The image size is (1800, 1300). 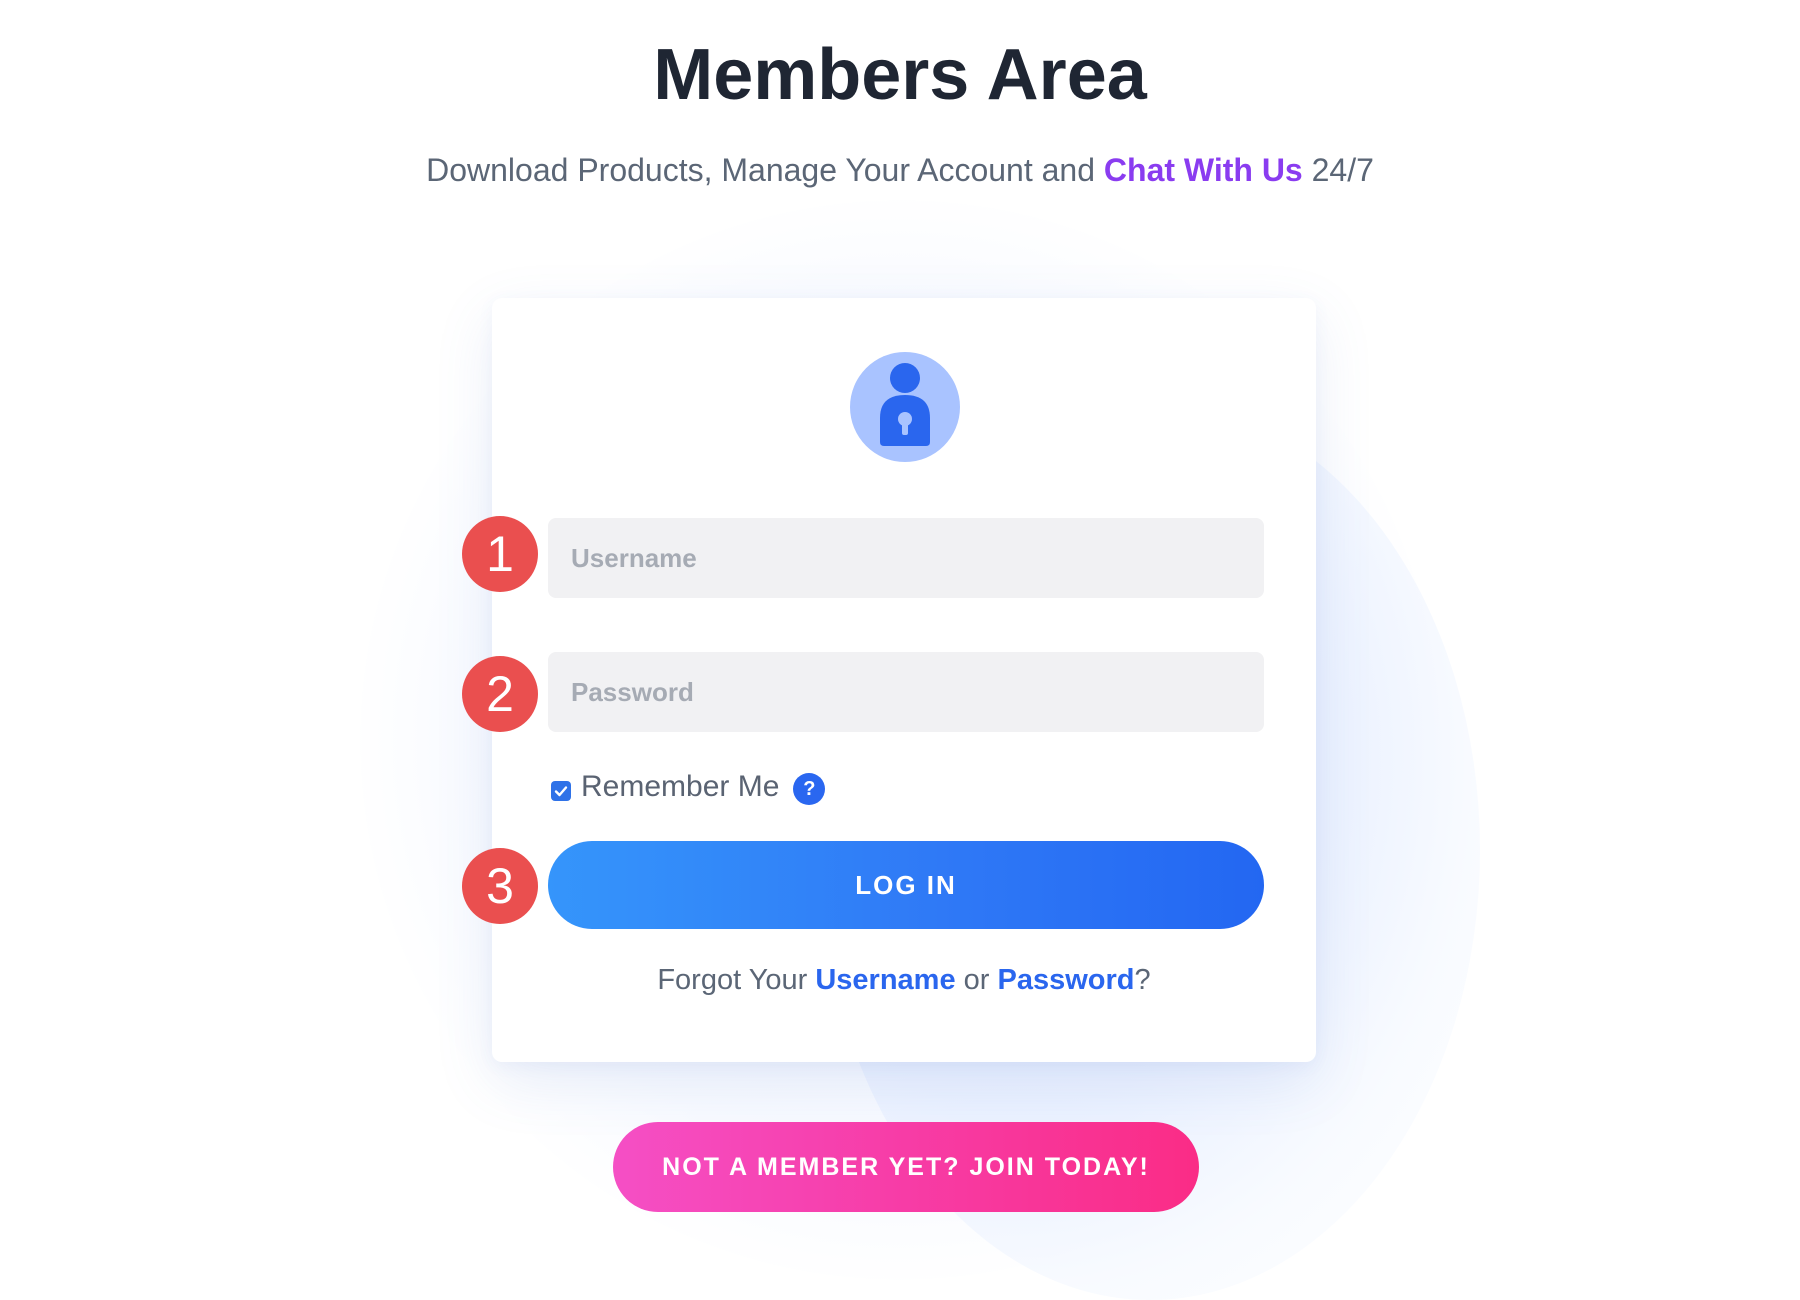 I want to click on subtitle-suffix: 24/7, so click(x=1338, y=170).